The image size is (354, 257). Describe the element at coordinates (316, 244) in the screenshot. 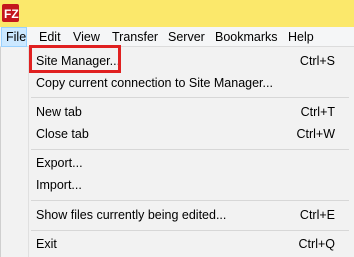

I see `menu-item-shortcut: Ctrl+Q` at that location.